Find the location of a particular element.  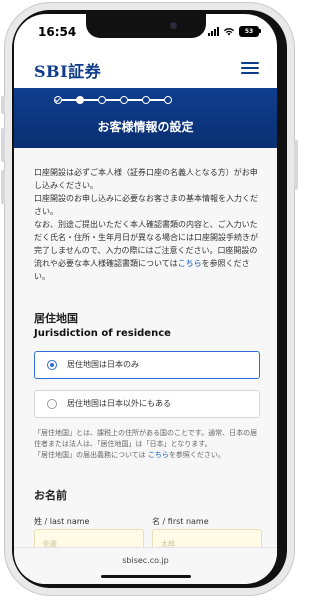

progress-steps is located at coordinates (113, 100).